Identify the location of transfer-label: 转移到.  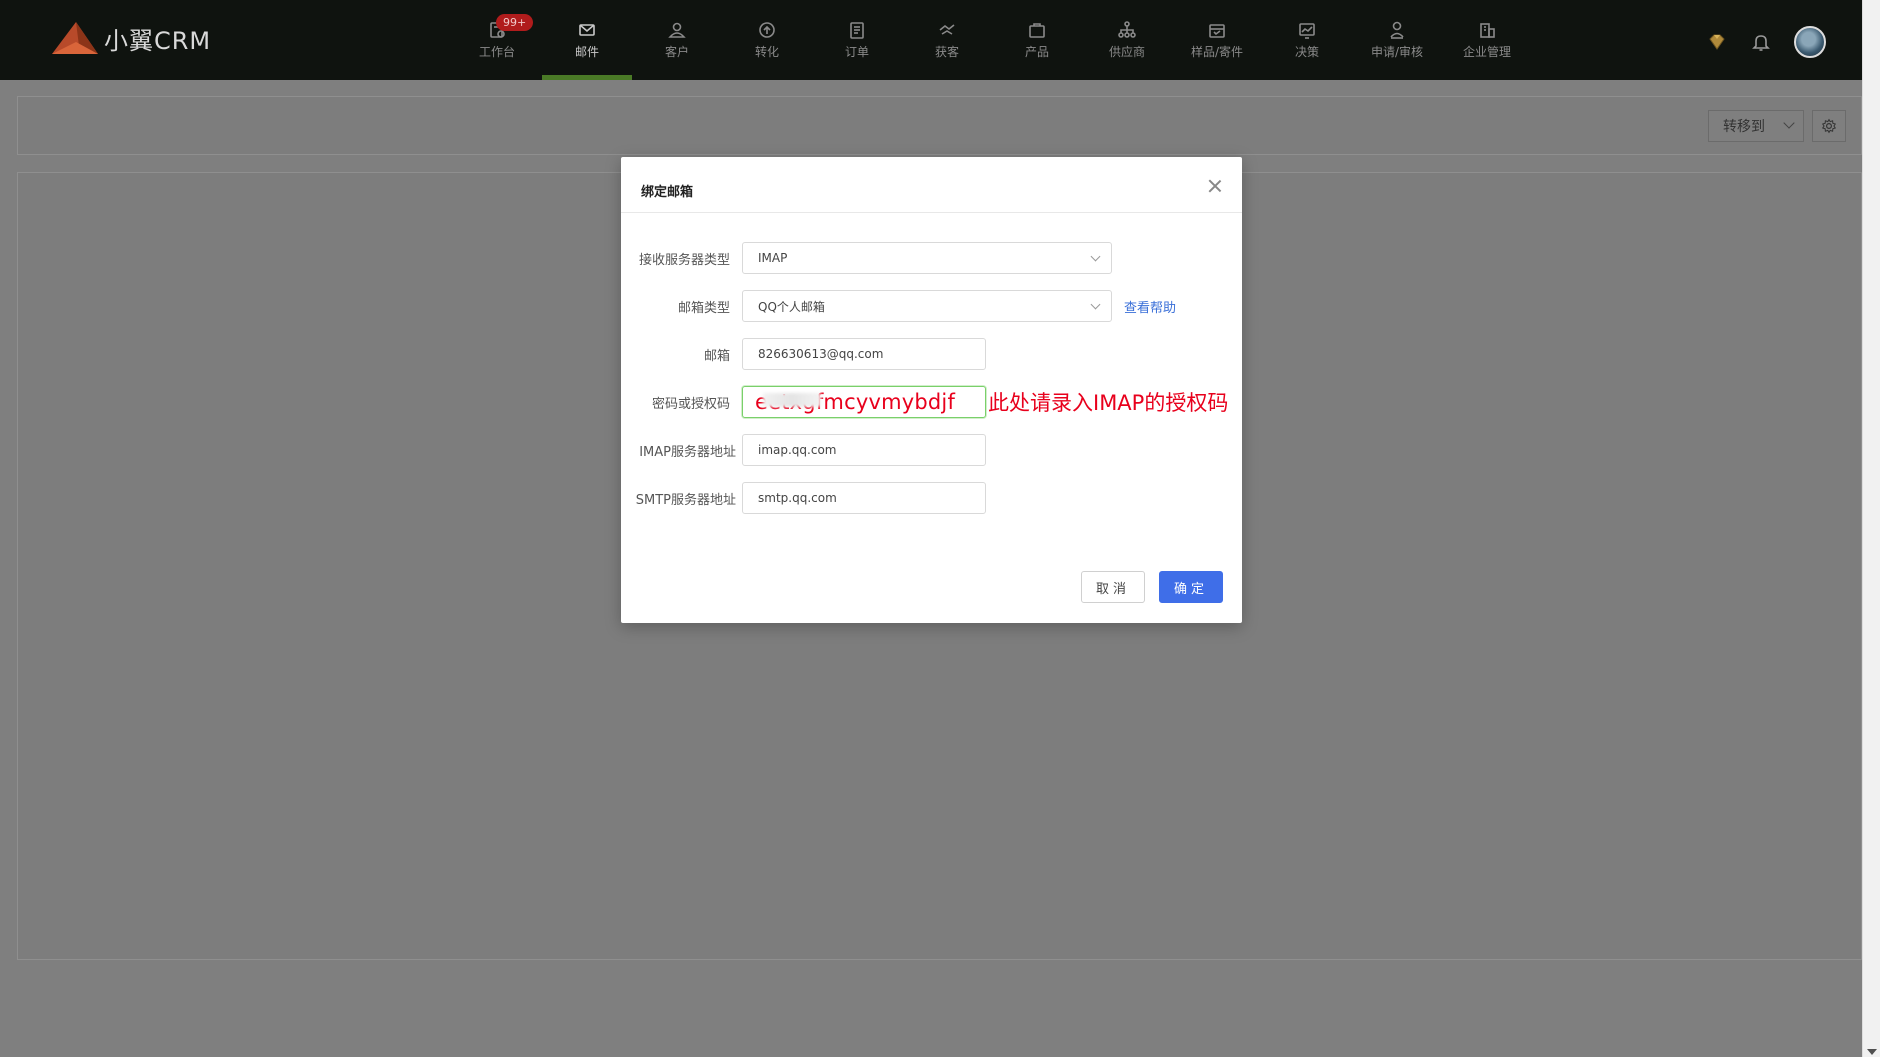
(1744, 127).